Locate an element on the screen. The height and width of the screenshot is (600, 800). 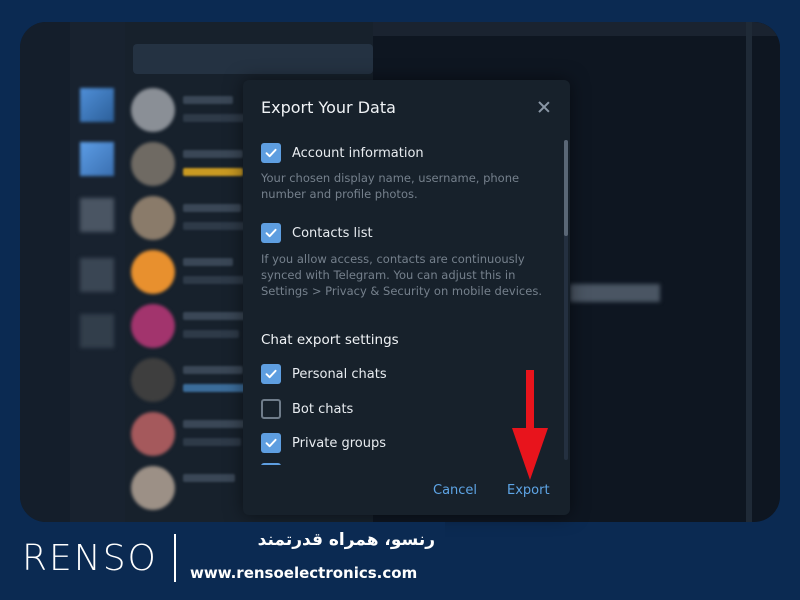
export-button: Export is located at coordinates (528, 490).